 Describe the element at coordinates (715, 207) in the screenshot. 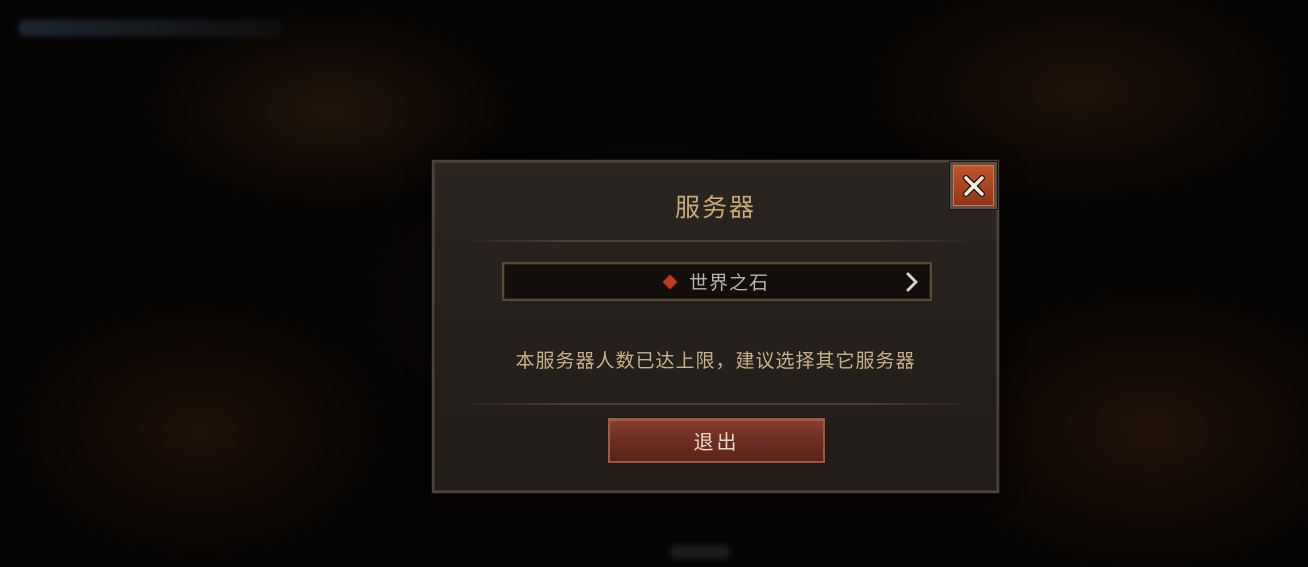

I see `dialog-title: 服务器` at that location.